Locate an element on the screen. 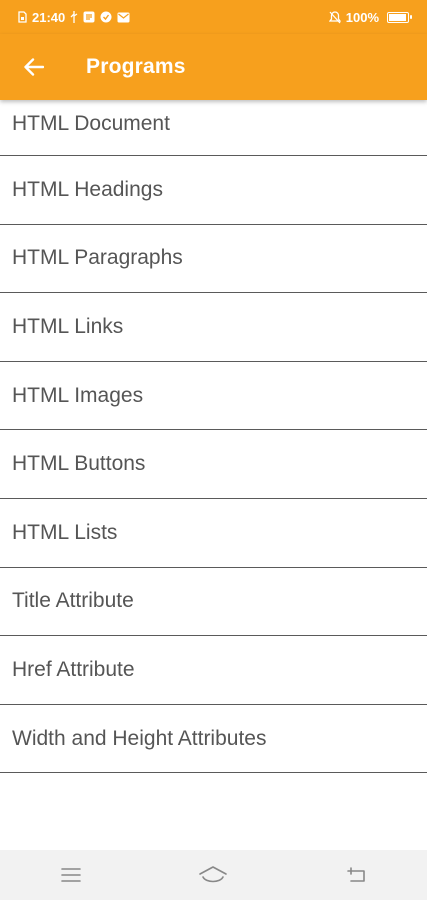 Image resolution: width=427 pixels, height=900 pixels. sim-icon is located at coordinates (22, 17).